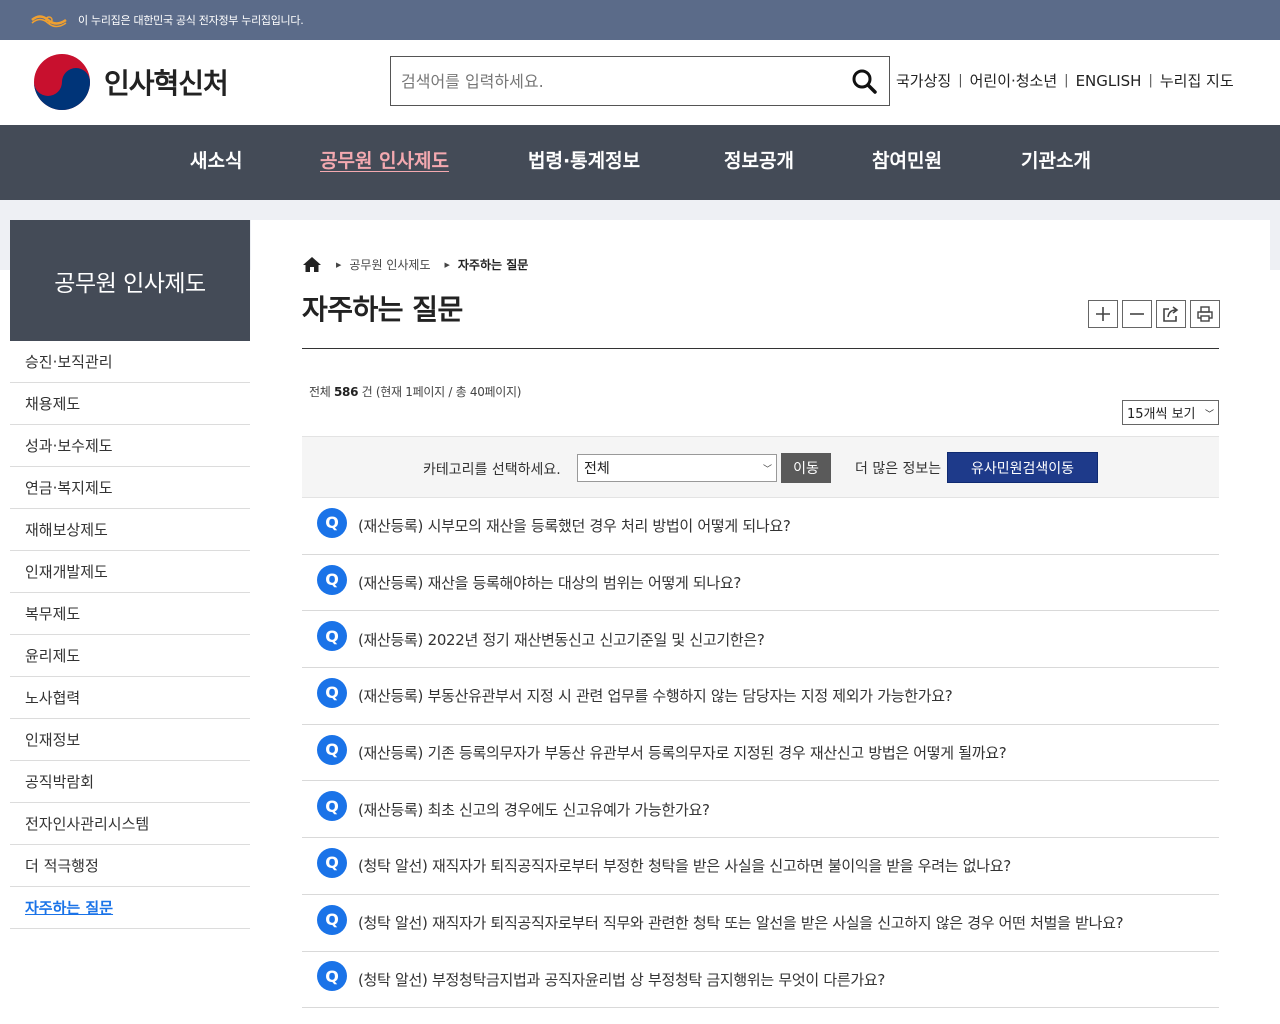  I want to click on faq-item: Q (재산등록) 최초 신고의 경우에도 신고유예가 가능한가요?, so click(760, 810).